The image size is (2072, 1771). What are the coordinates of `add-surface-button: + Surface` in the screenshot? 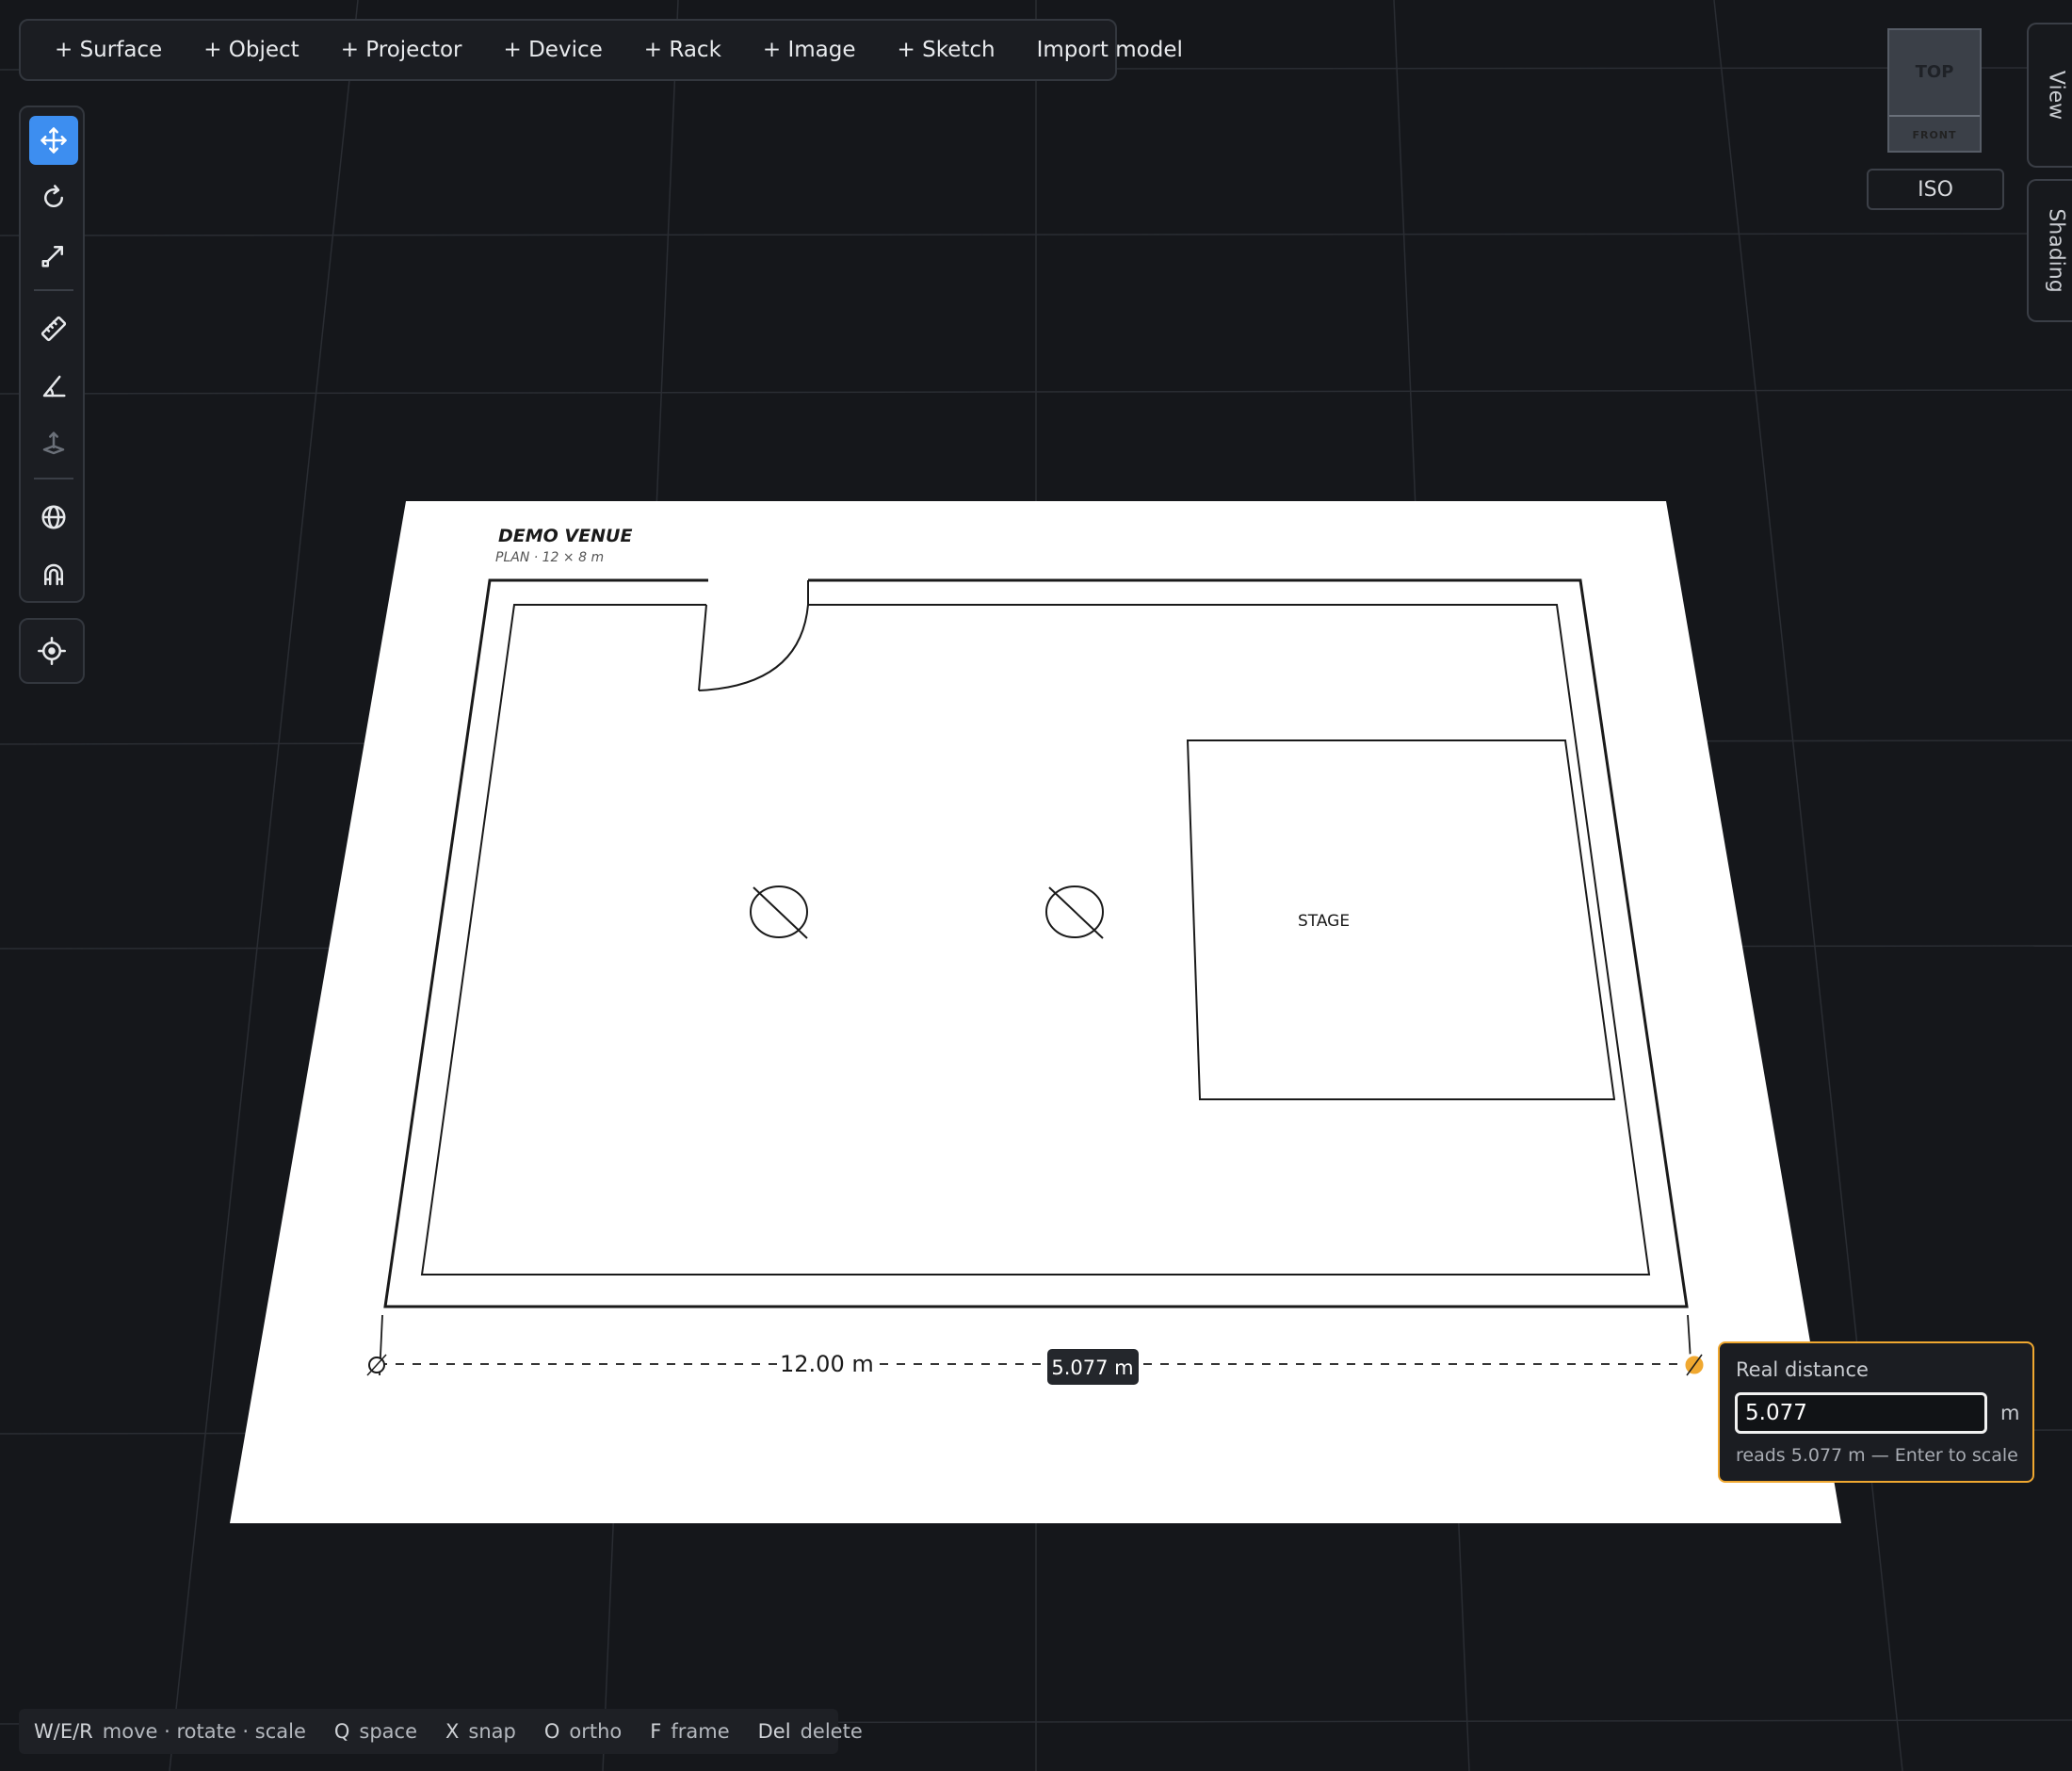 It's located at (108, 50).